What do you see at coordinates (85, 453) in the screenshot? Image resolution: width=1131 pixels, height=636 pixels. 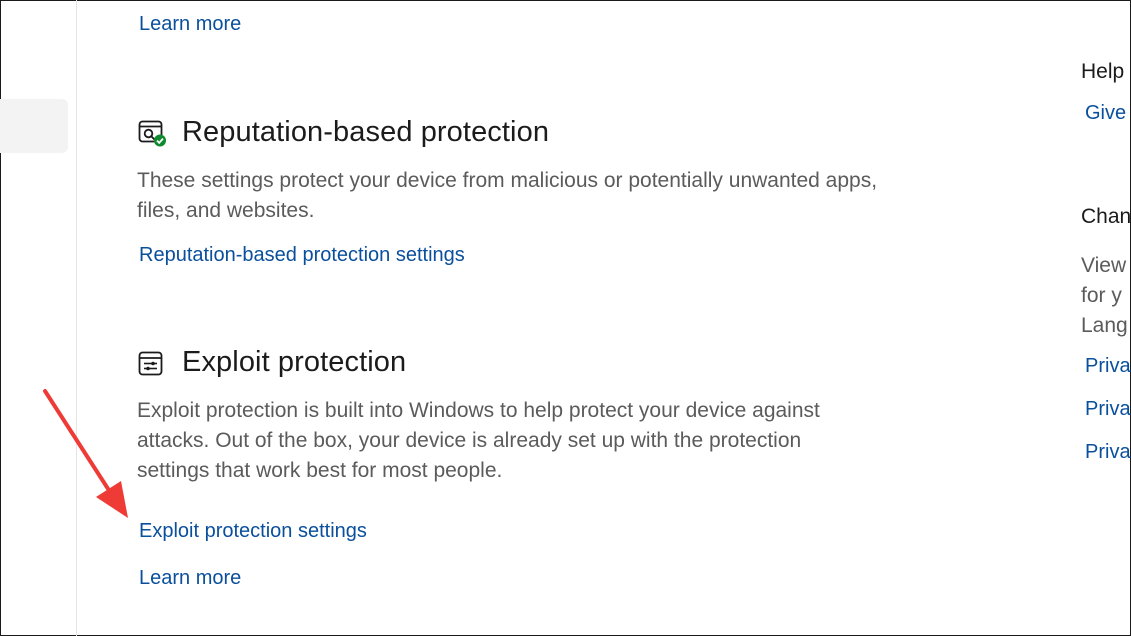 I see `annotation-arrow-icon` at bounding box center [85, 453].